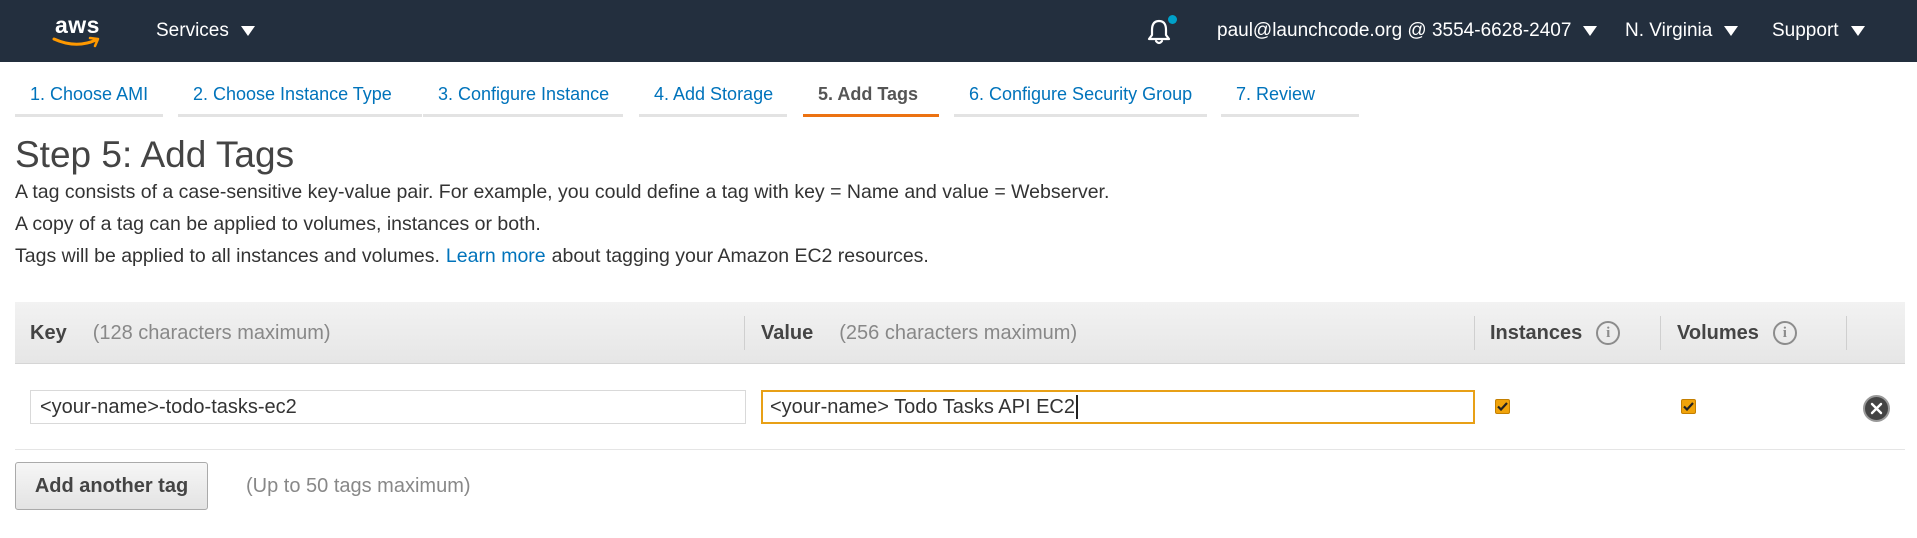  What do you see at coordinates (922, 406) in the screenshot?
I see `tag-value-value: <your-name> Todo Tasks API EC2` at bounding box center [922, 406].